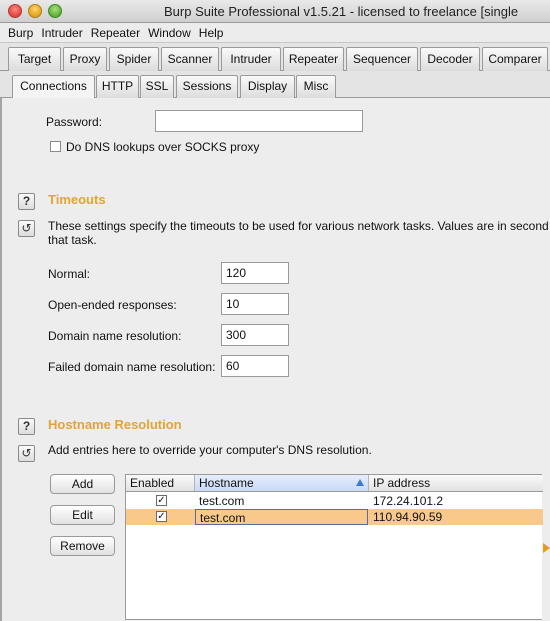 The width and height of the screenshot is (550, 621). What do you see at coordinates (115, 336) in the screenshot?
I see `dns-timeout-label: Domain name resolution:` at bounding box center [115, 336].